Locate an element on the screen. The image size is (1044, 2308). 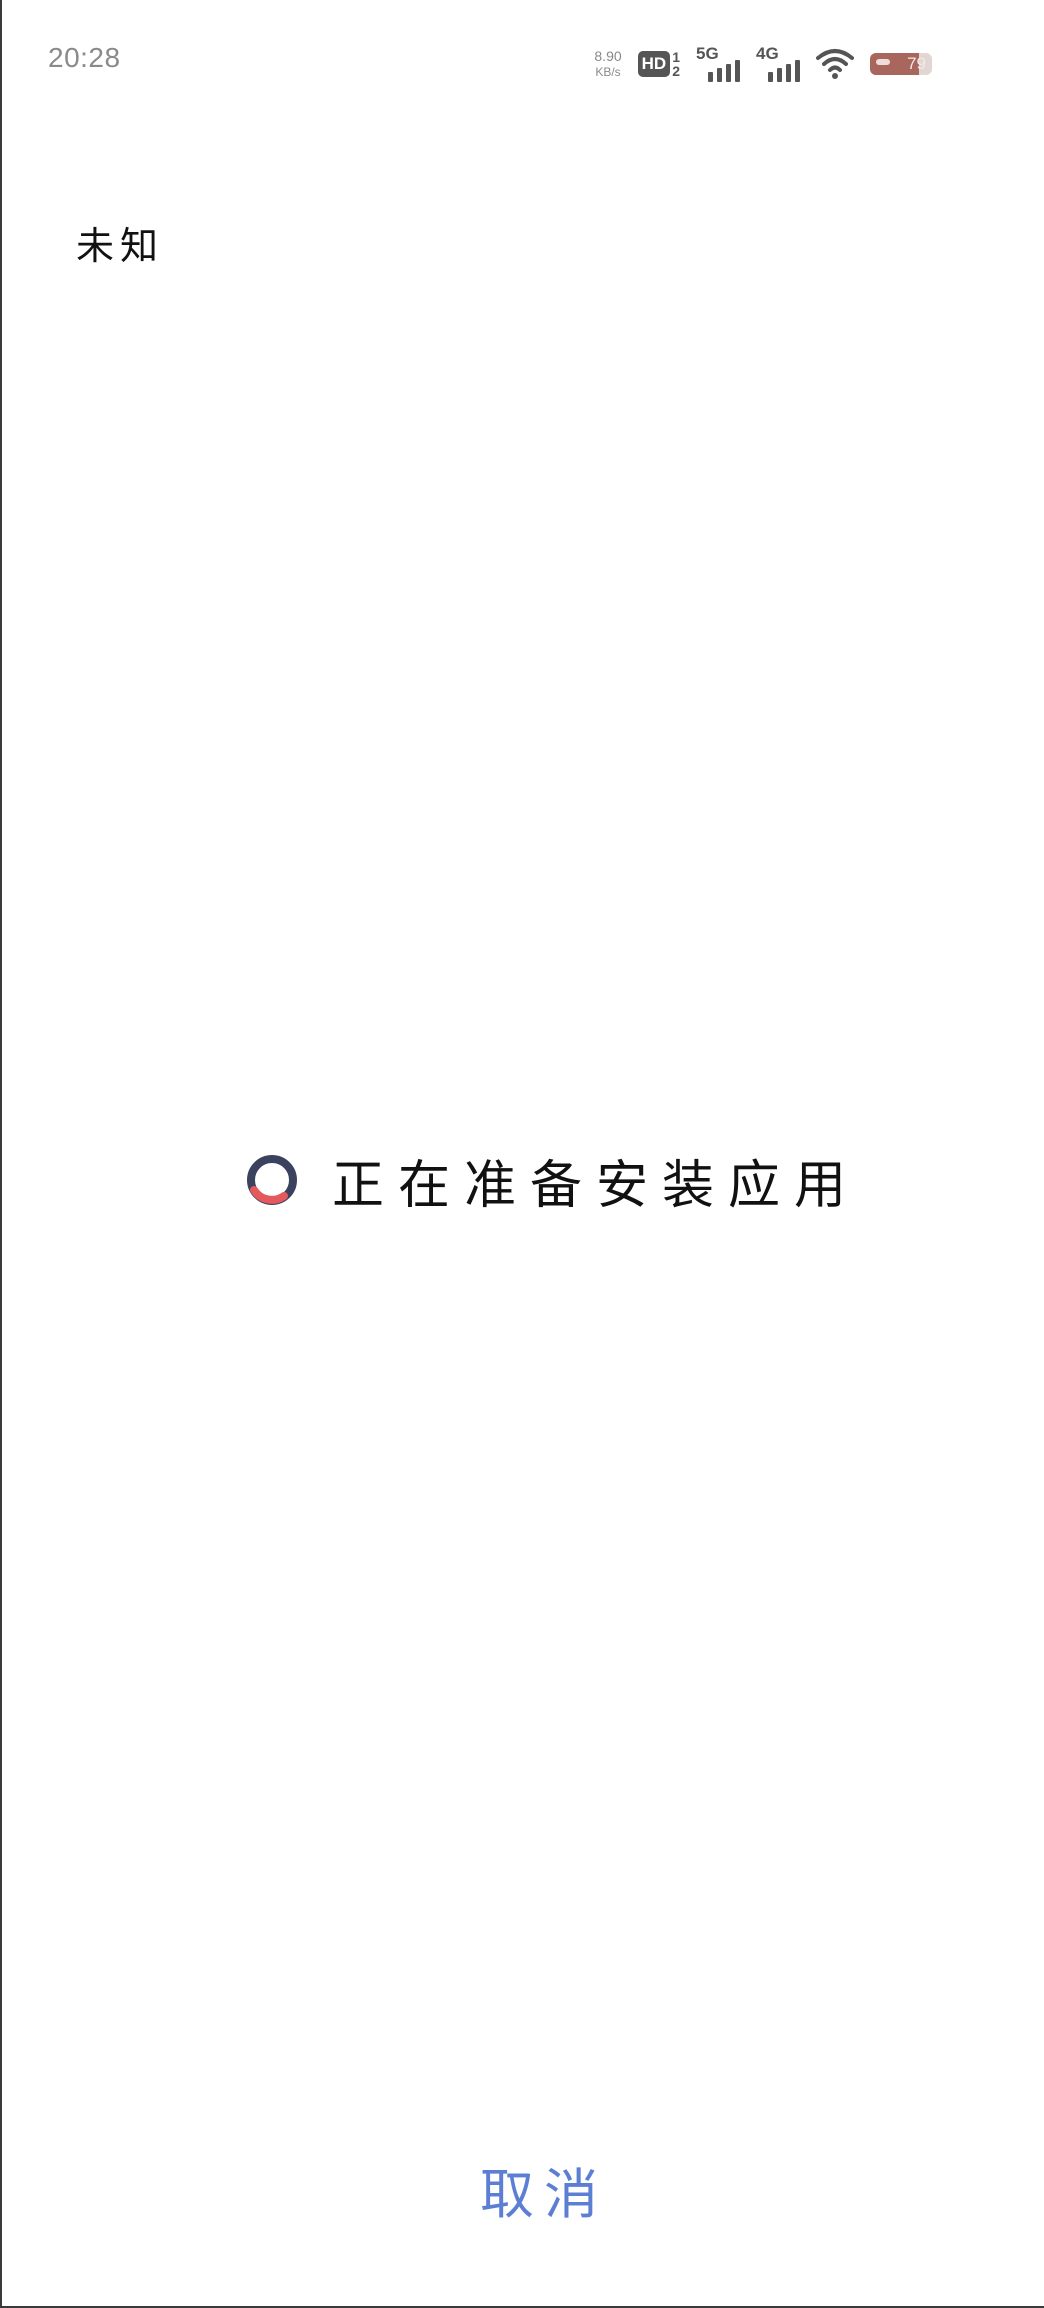
install-status-text: 正在准备安装应用 is located at coordinates (596, 1185).